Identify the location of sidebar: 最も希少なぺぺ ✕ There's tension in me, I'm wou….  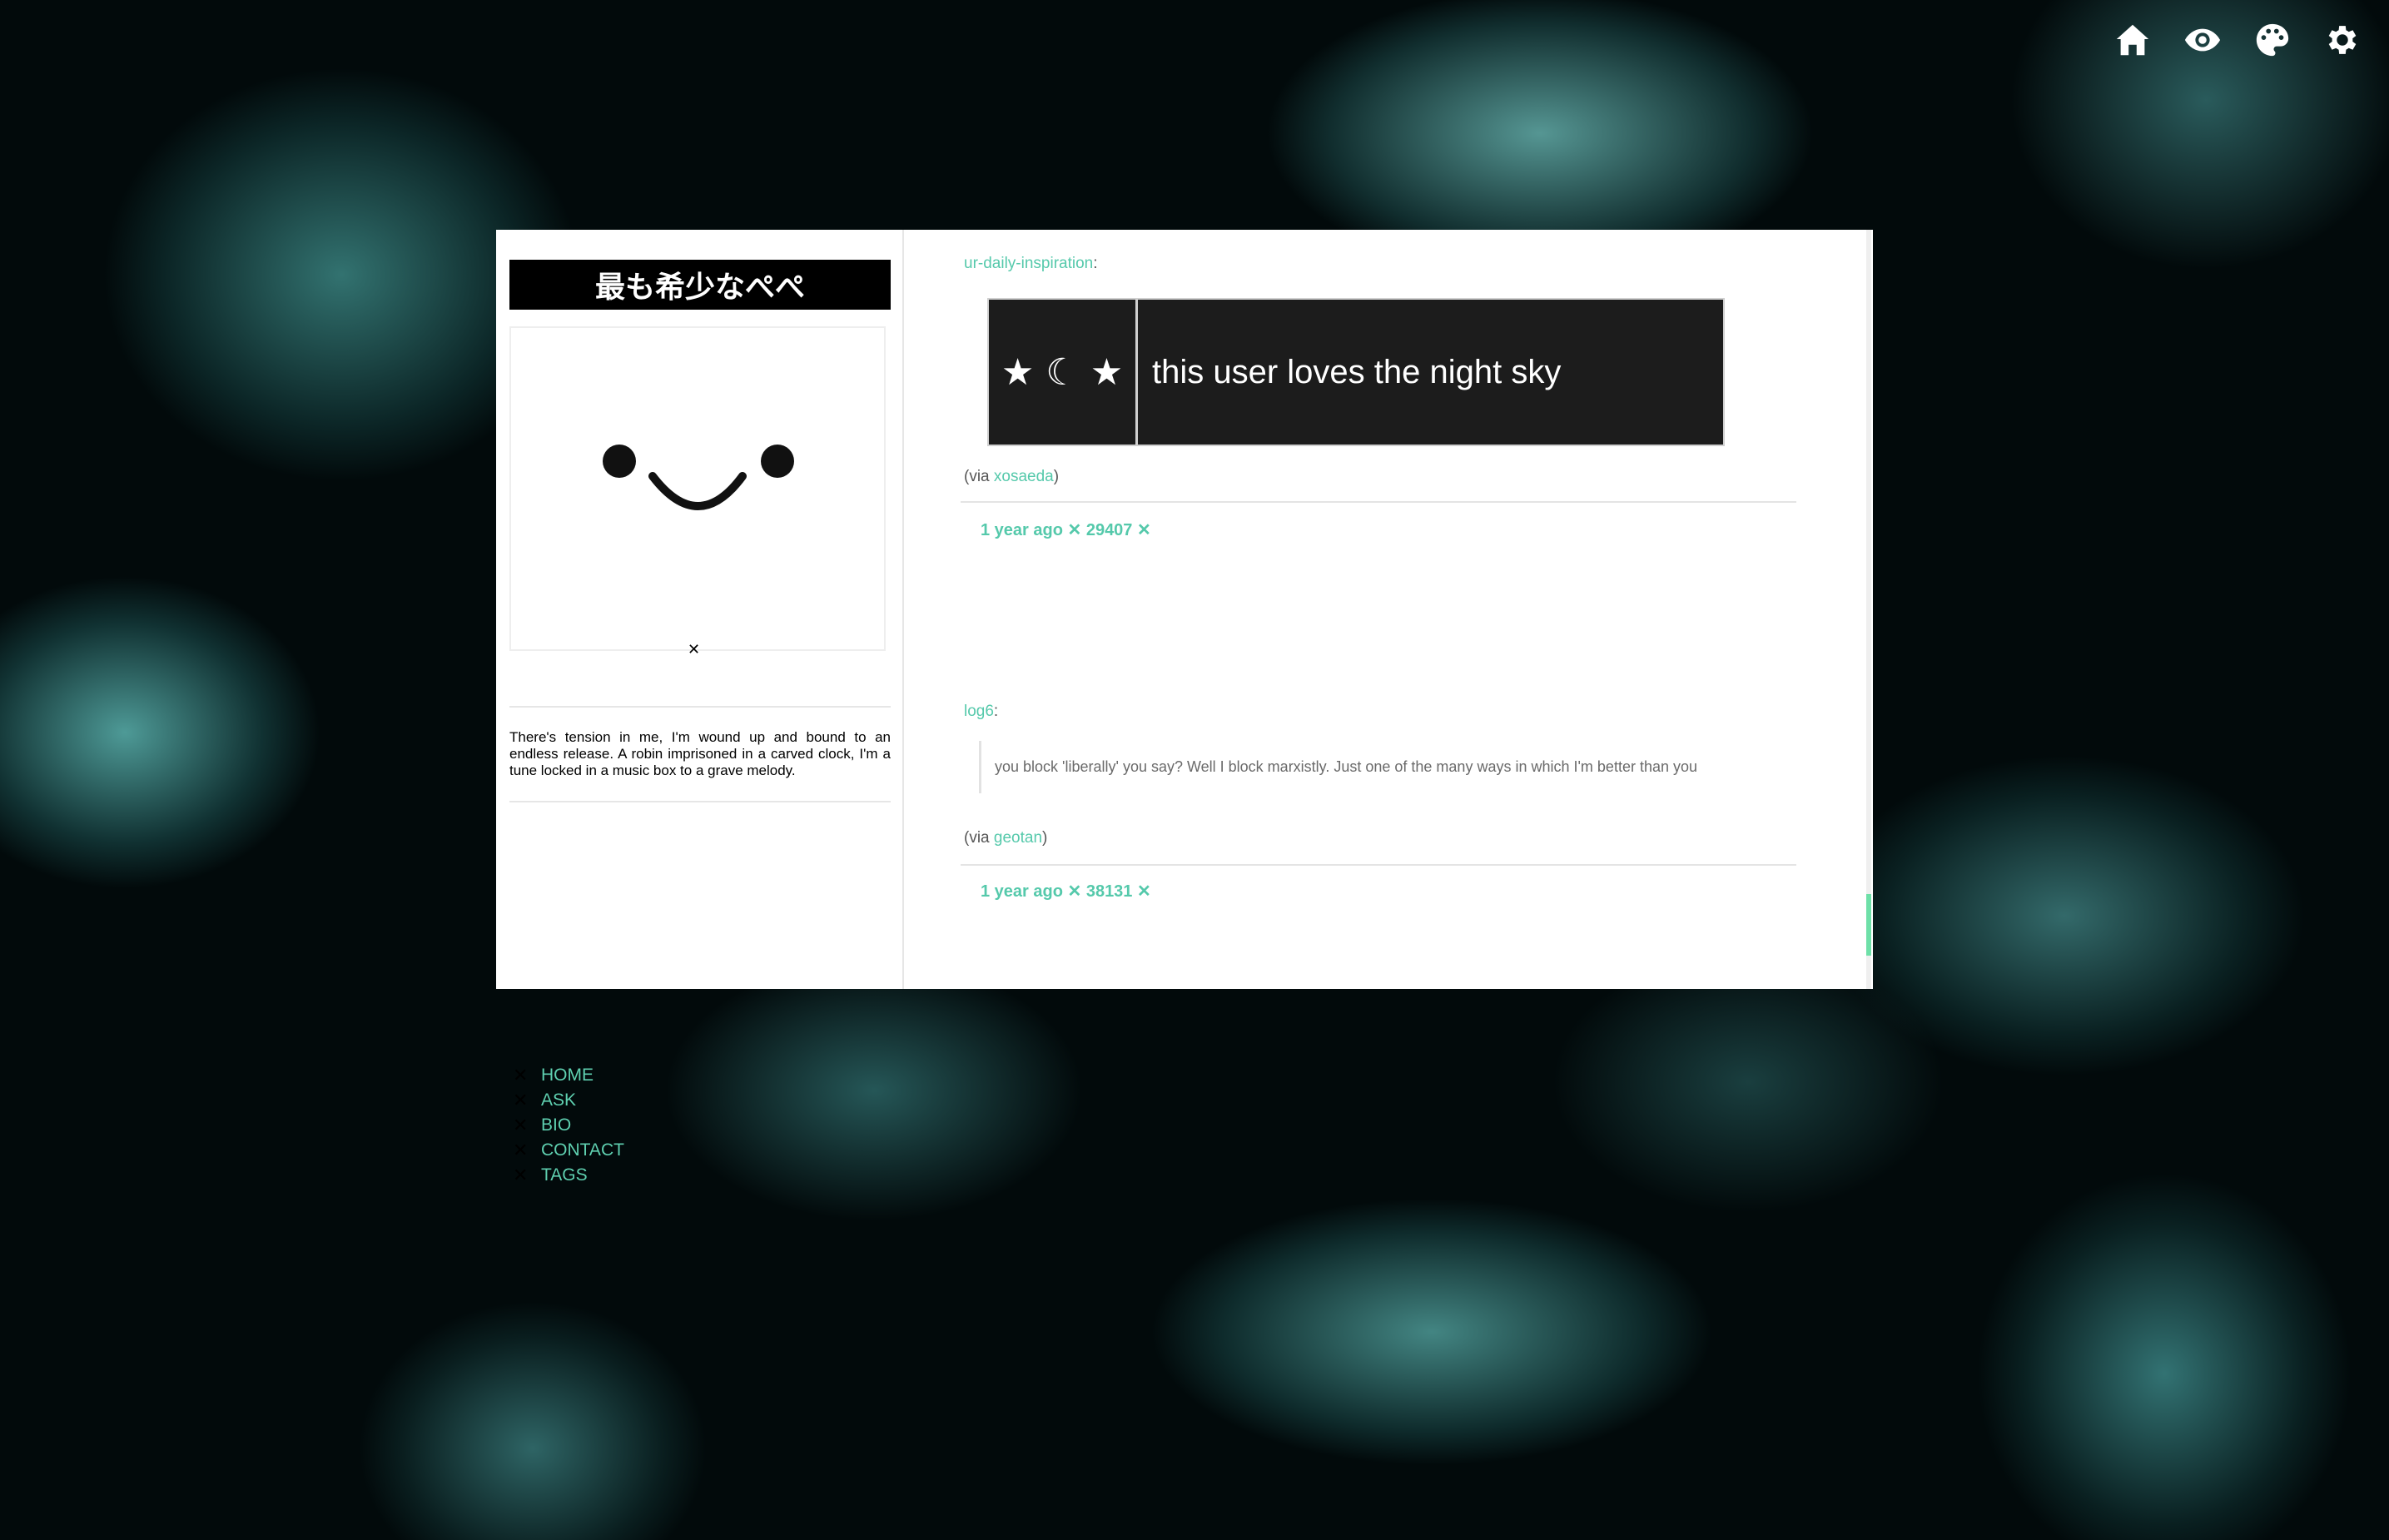
(700, 707).